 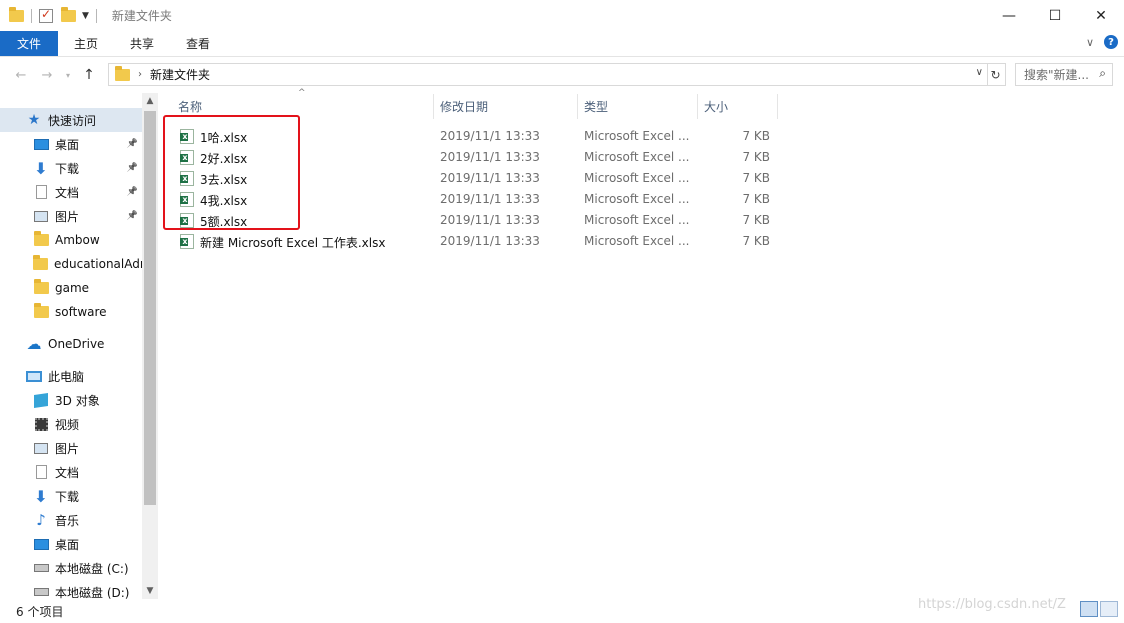 What do you see at coordinates (41, 192) in the screenshot?
I see `document-icon` at bounding box center [41, 192].